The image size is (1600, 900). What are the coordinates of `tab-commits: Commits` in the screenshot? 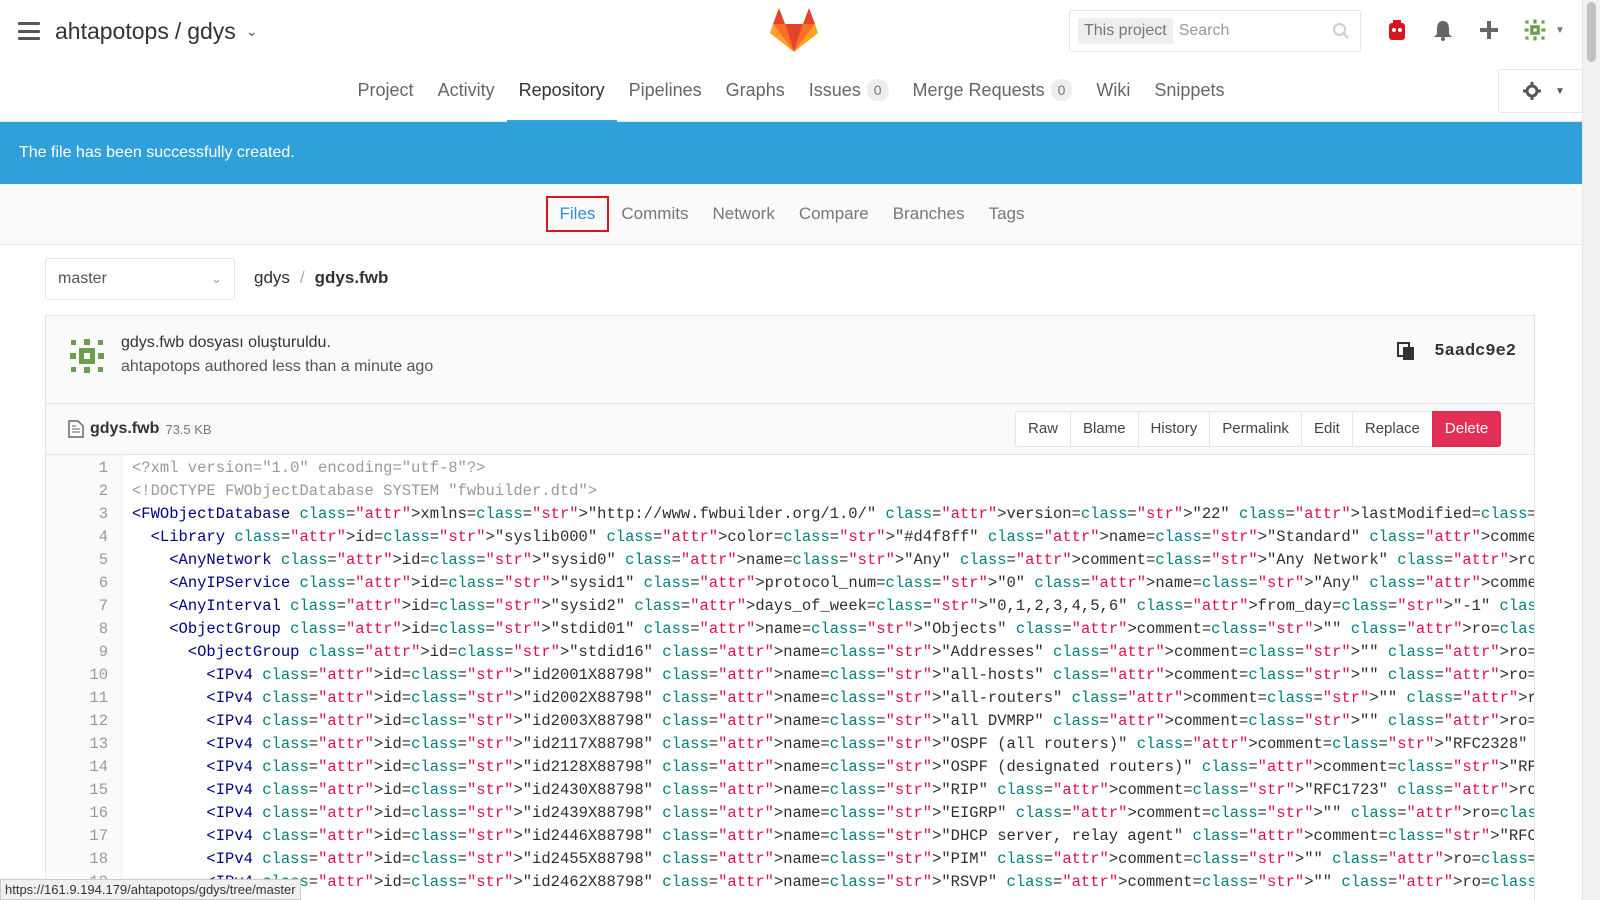 It's located at (654, 214).